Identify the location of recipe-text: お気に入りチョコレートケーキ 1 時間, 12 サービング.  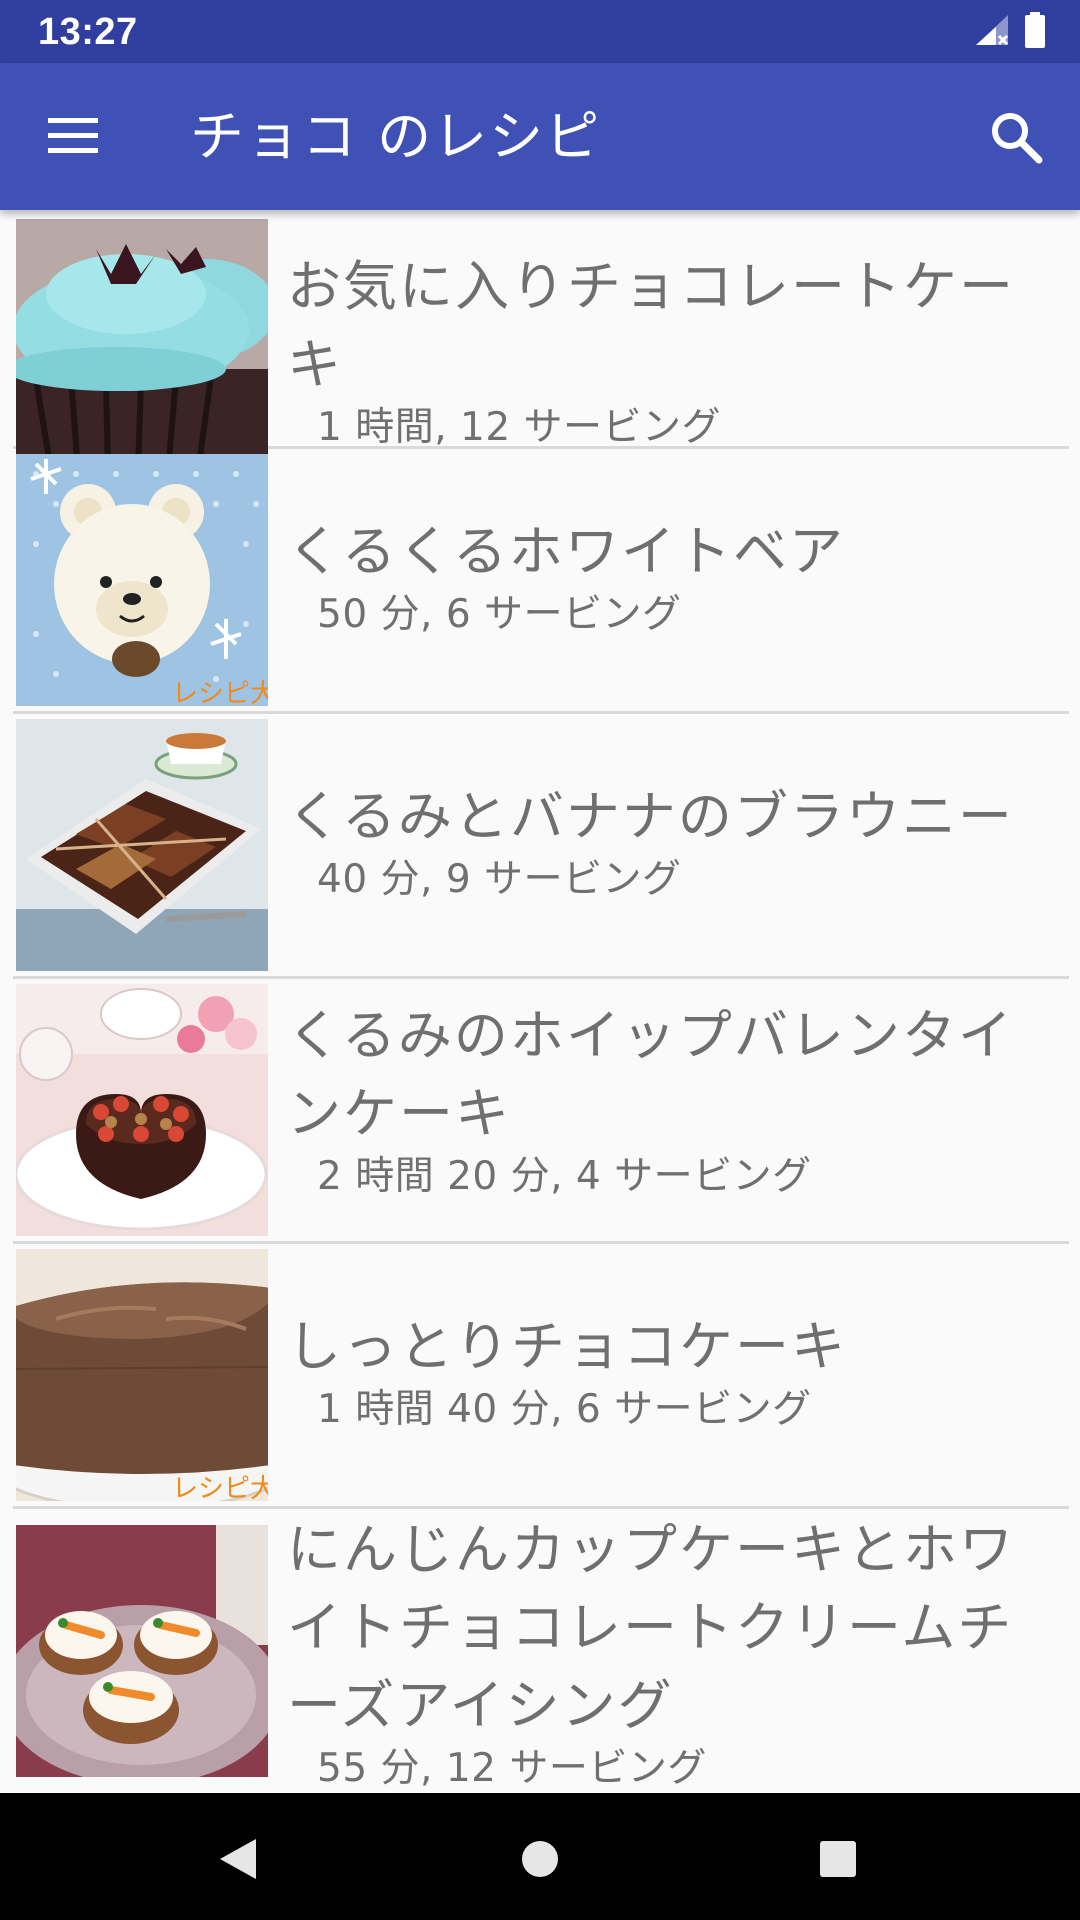
(668, 350).